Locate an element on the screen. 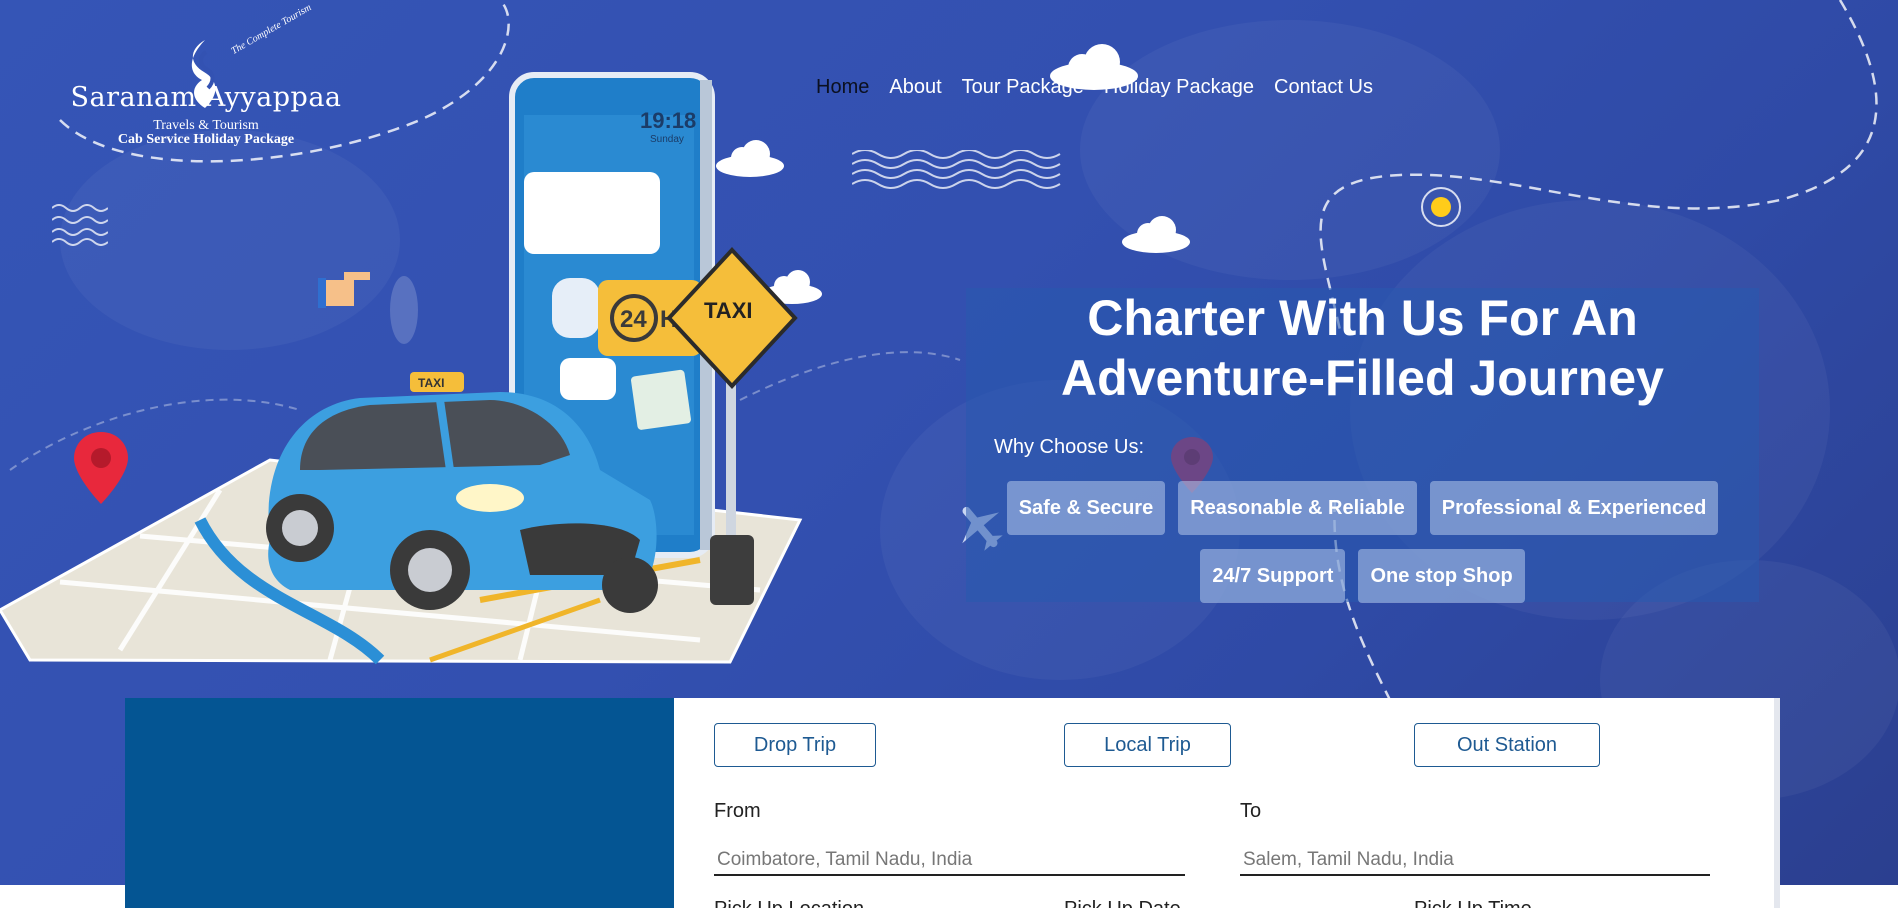 The height and width of the screenshot is (908, 1898). to-label: To is located at coordinates (1251, 811).